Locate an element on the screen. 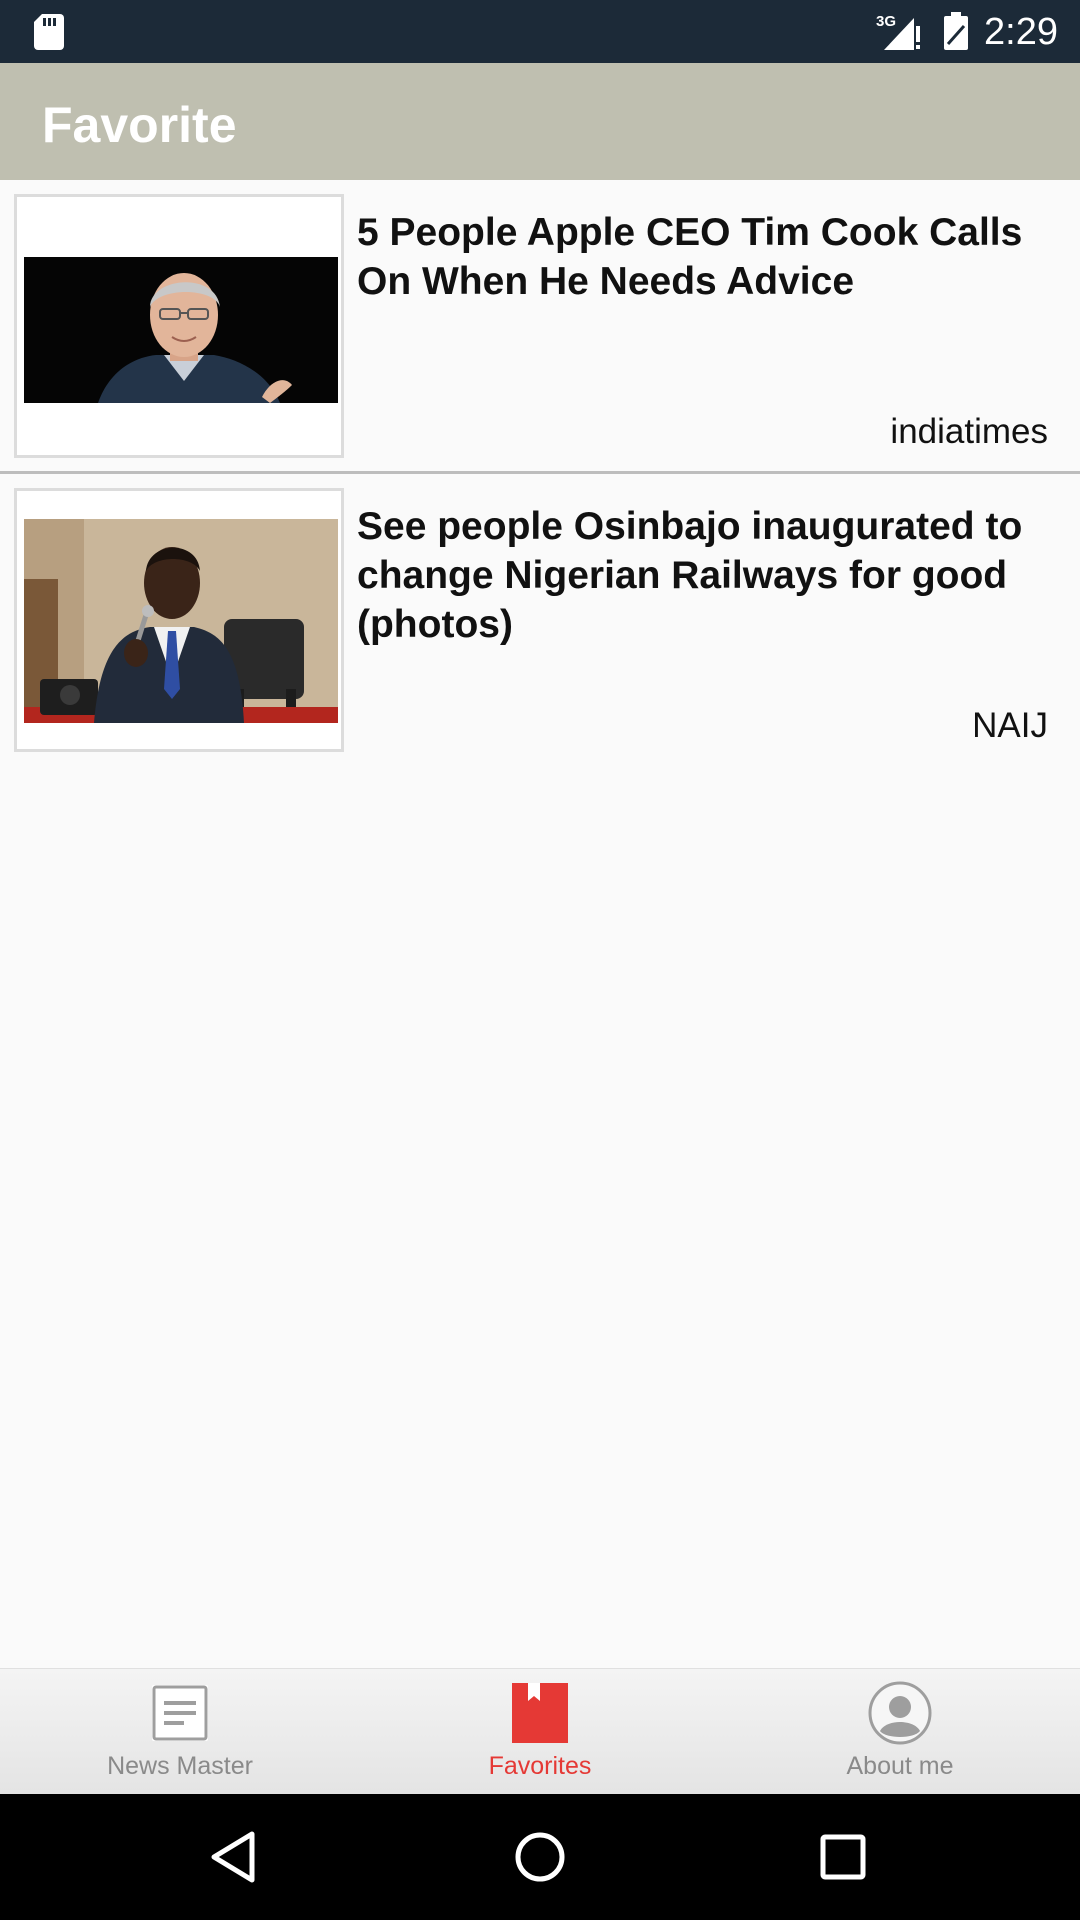 Image resolution: width=1080 pixels, height=1920 pixels. bottom-navigation: News Master Favorites About me is located at coordinates (540, 1731).